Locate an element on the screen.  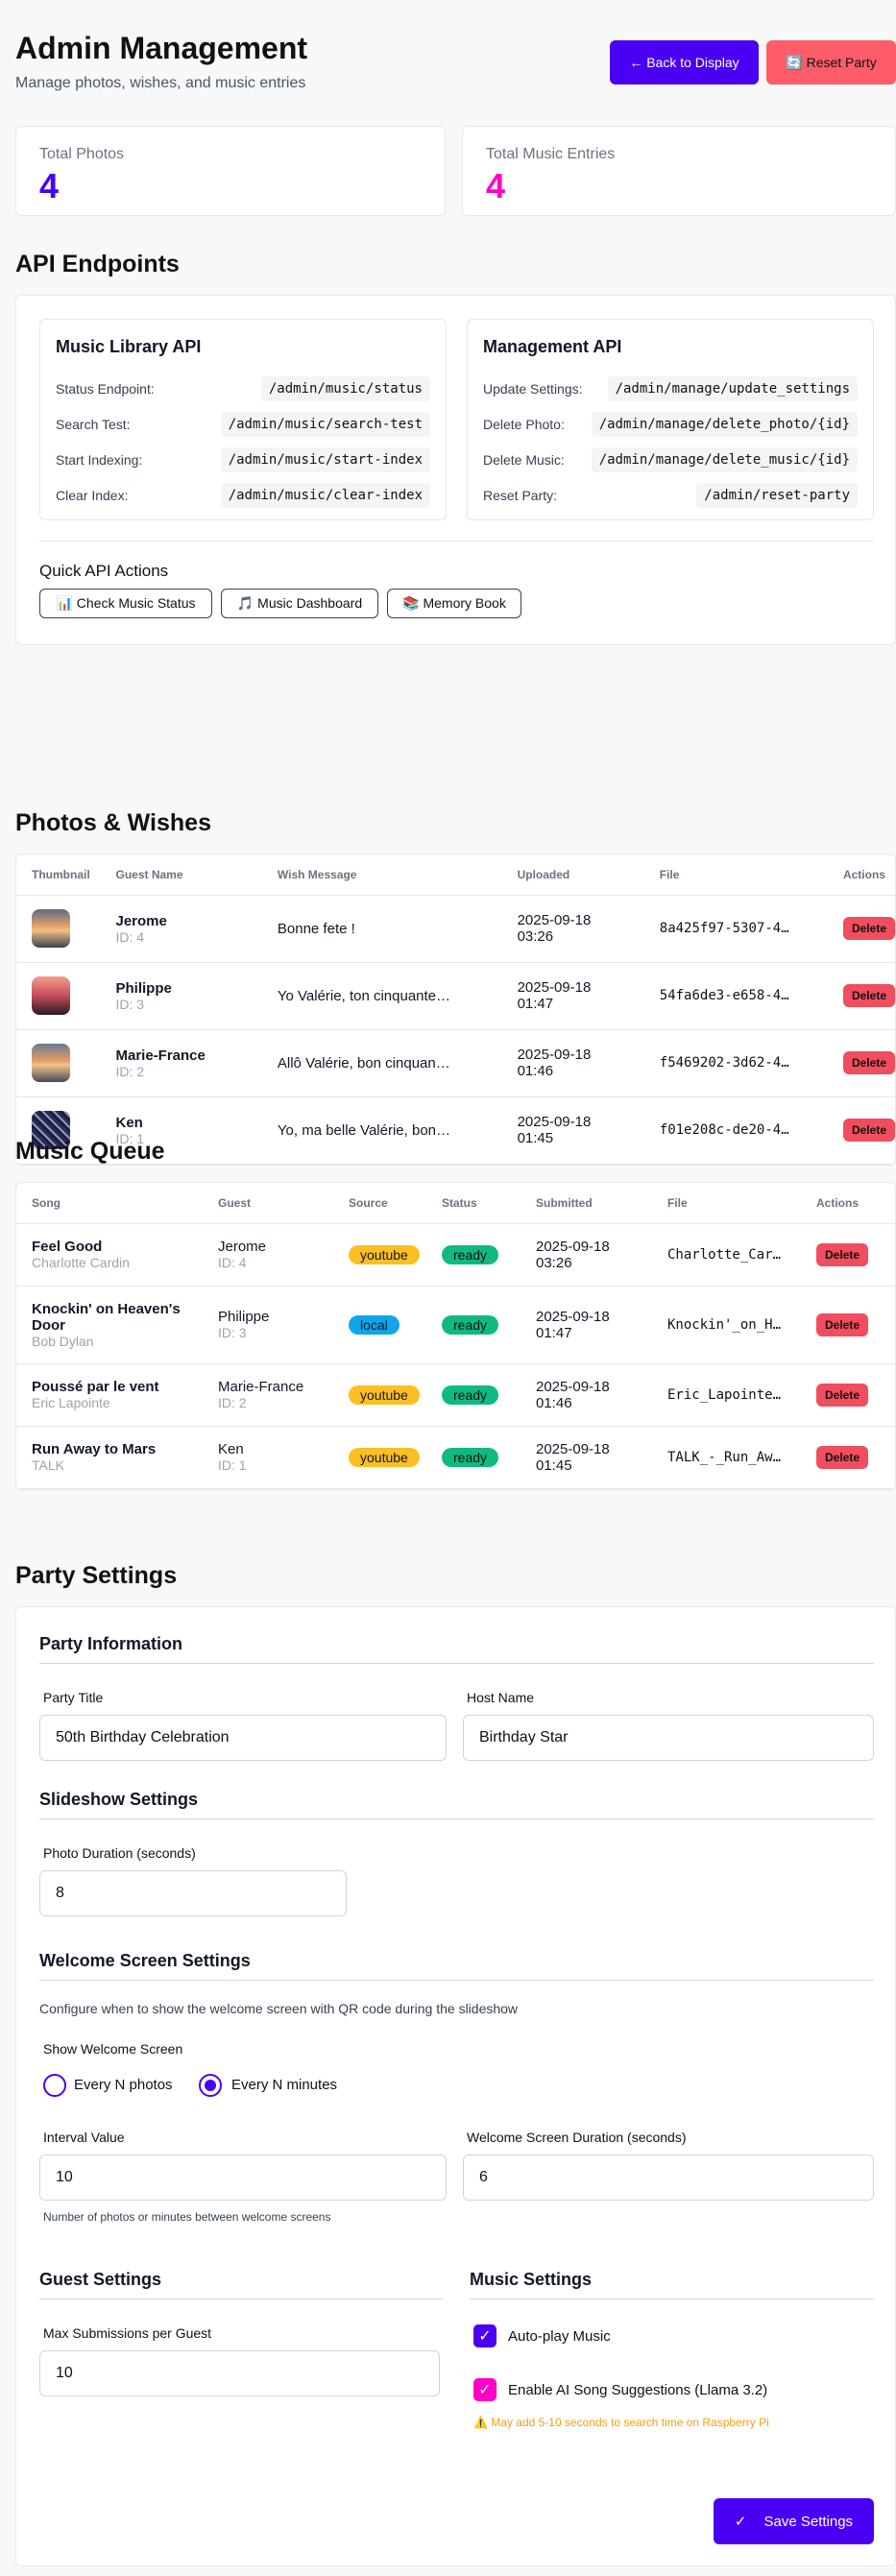
max-submissions-label: Max Submissions per Guest is located at coordinates (127, 2333).